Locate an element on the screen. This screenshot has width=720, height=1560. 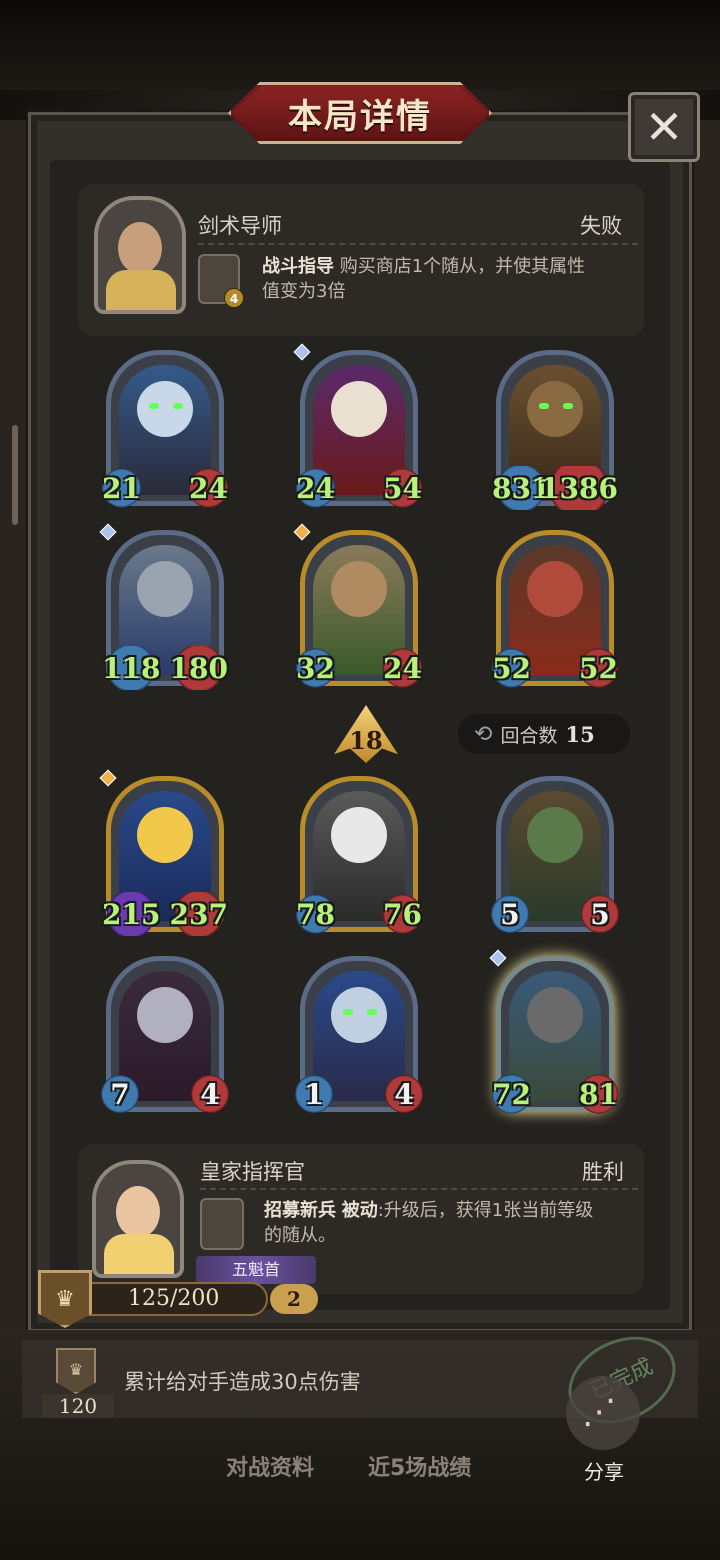
round-label: 回合数 is located at coordinates (529, 735).